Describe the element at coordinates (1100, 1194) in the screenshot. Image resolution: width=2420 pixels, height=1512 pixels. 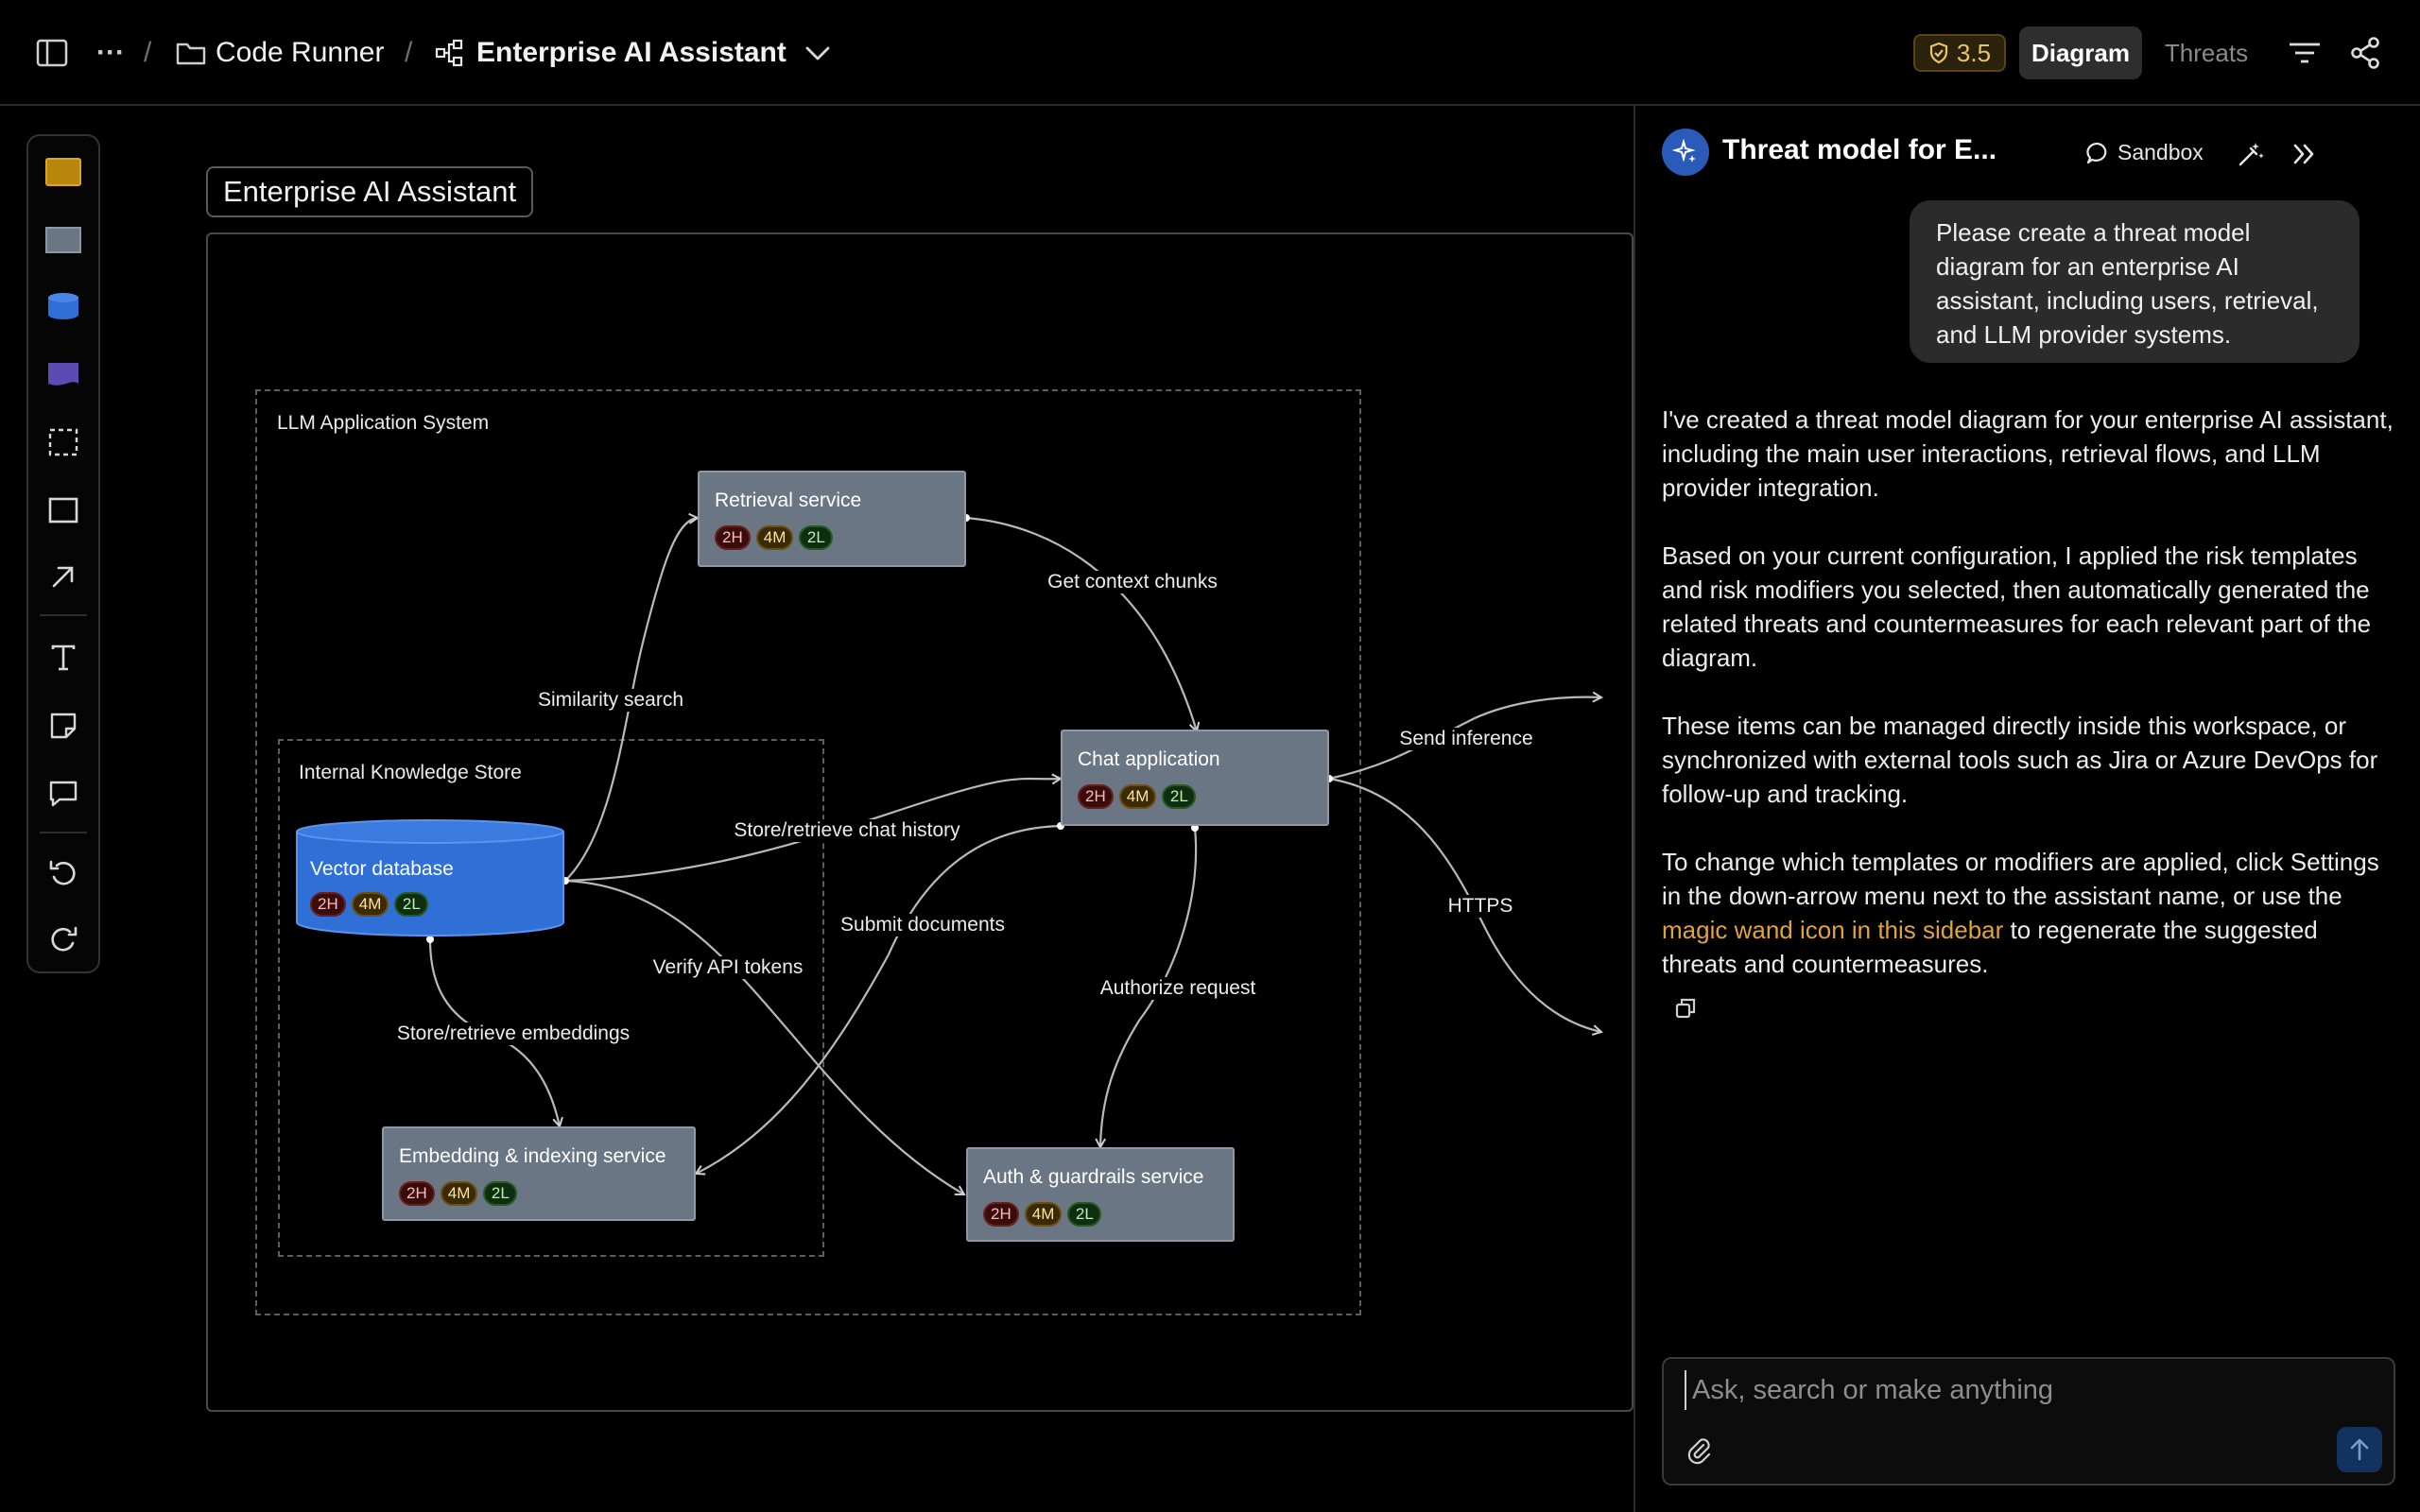
I see `node-auth-guardrails-service: Auth & guardrails service 2H 4M 2L` at that location.